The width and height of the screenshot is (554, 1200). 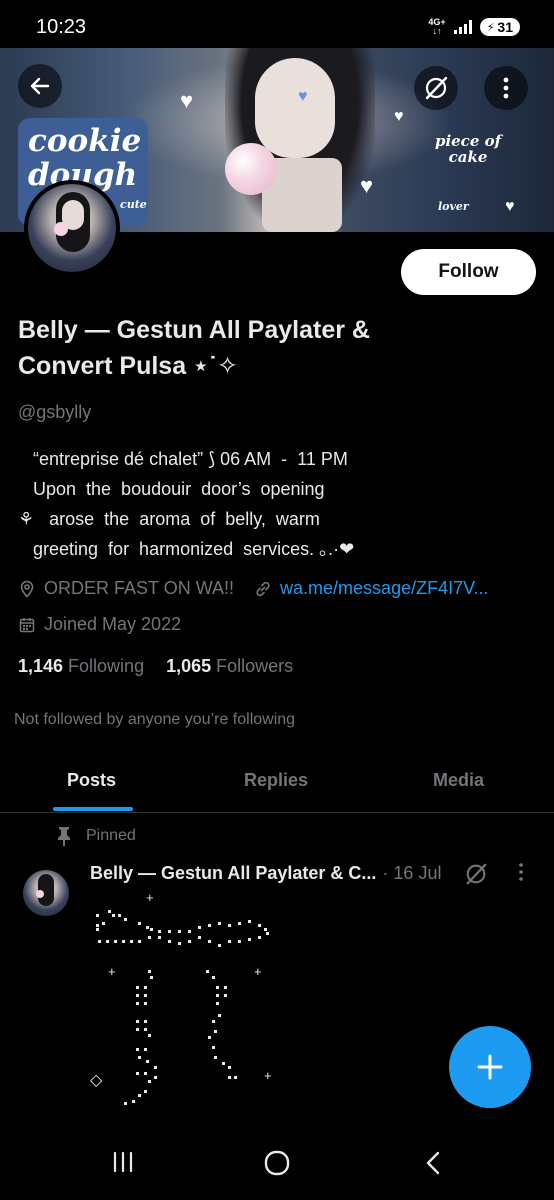 I want to click on arrow-left-icon, so click(x=40, y=86).